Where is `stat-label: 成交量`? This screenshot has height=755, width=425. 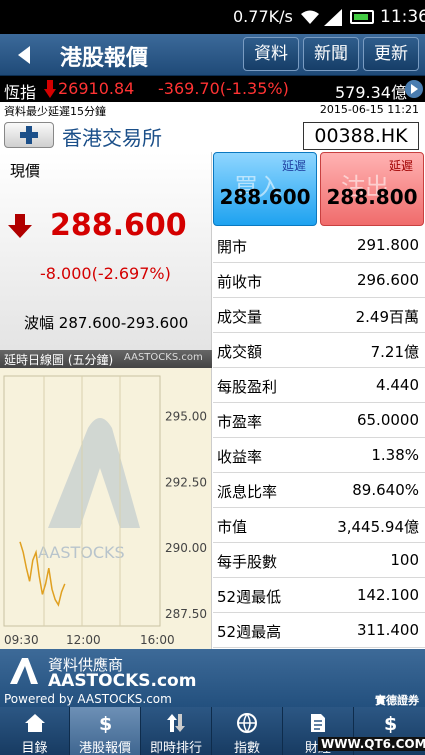
stat-label: 成交量 is located at coordinates (240, 317).